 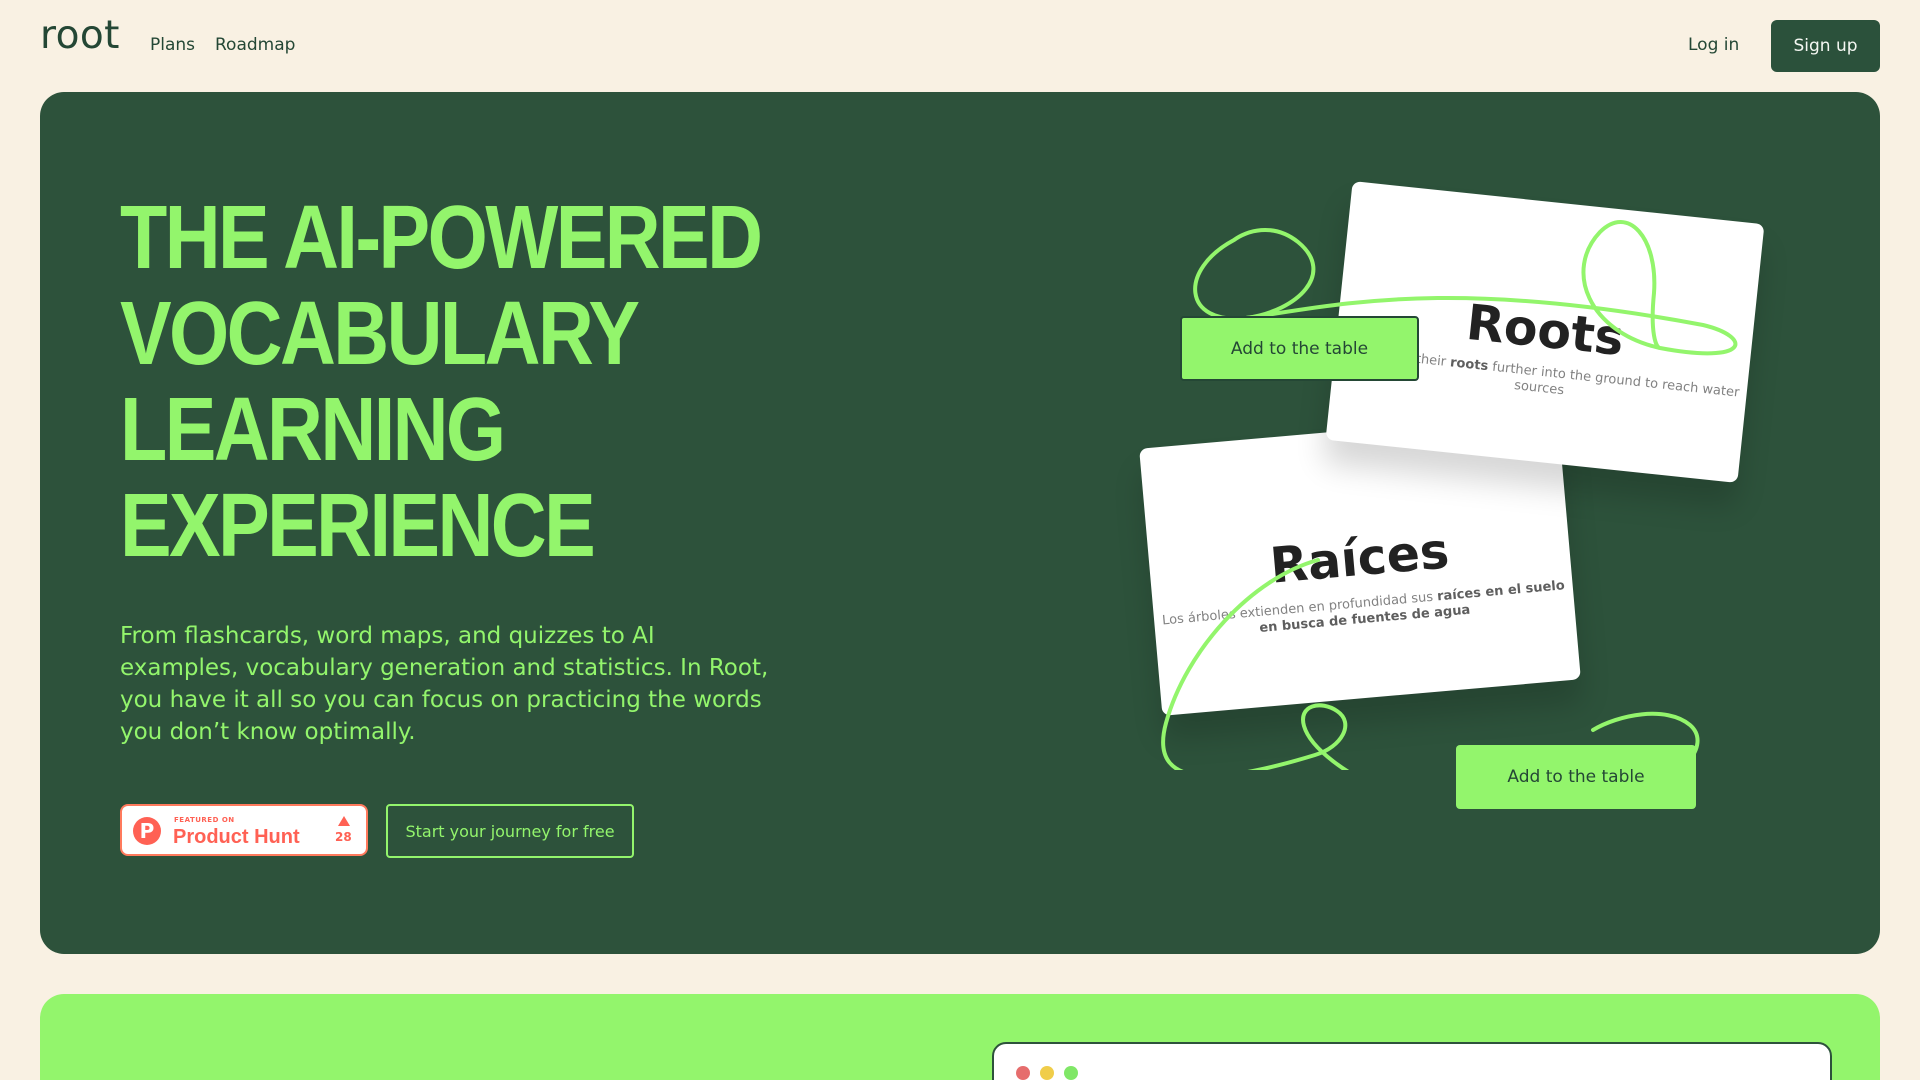 I want to click on roadmap-link: Roadmap, so click(x=255, y=45).